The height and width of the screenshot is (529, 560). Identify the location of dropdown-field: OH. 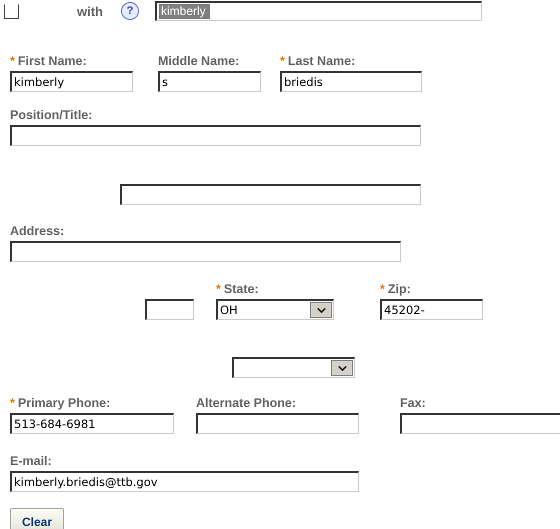
(275, 309).